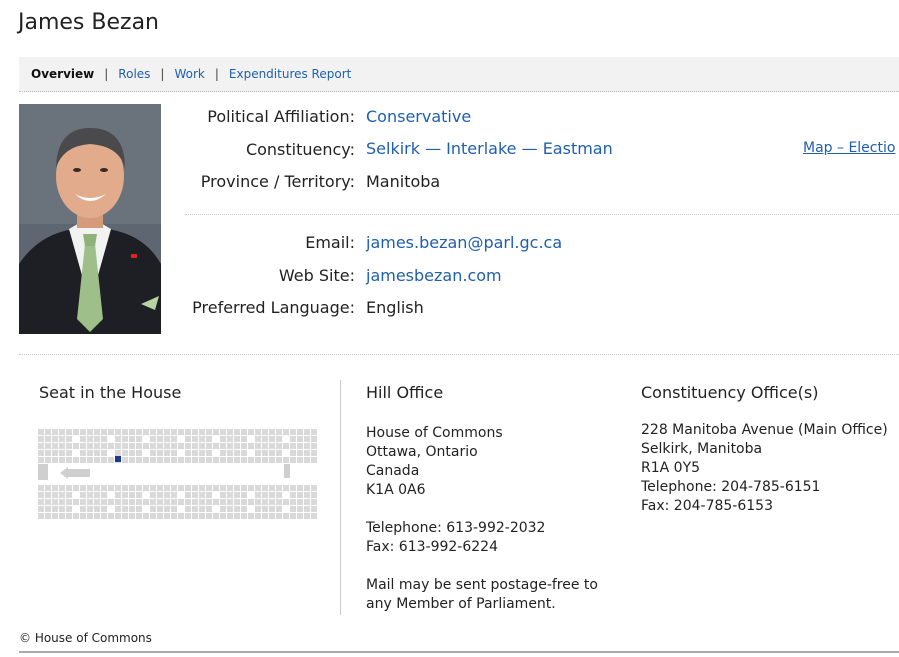 This screenshot has height=657, width=899. Describe the element at coordinates (456, 528) in the screenshot. I see `hill-telephone: Telephone: 613-992-2032` at that location.